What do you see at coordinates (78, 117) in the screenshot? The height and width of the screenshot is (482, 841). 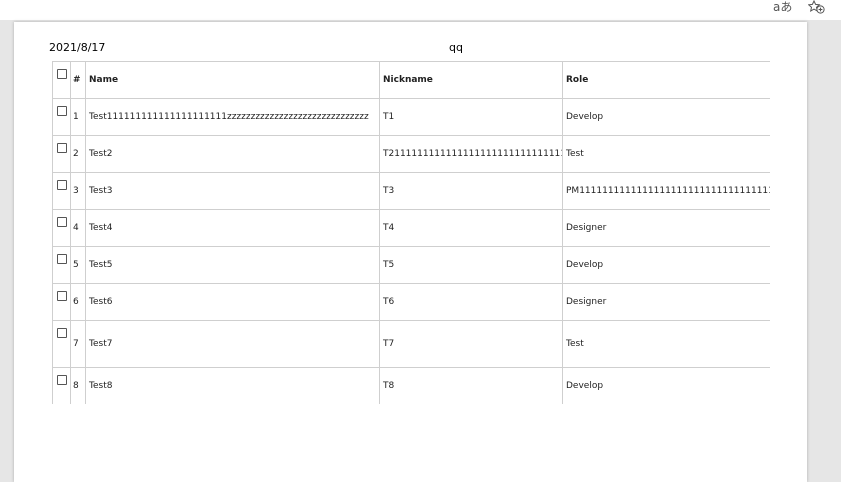 I see `row-index: 1` at bounding box center [78, 117].